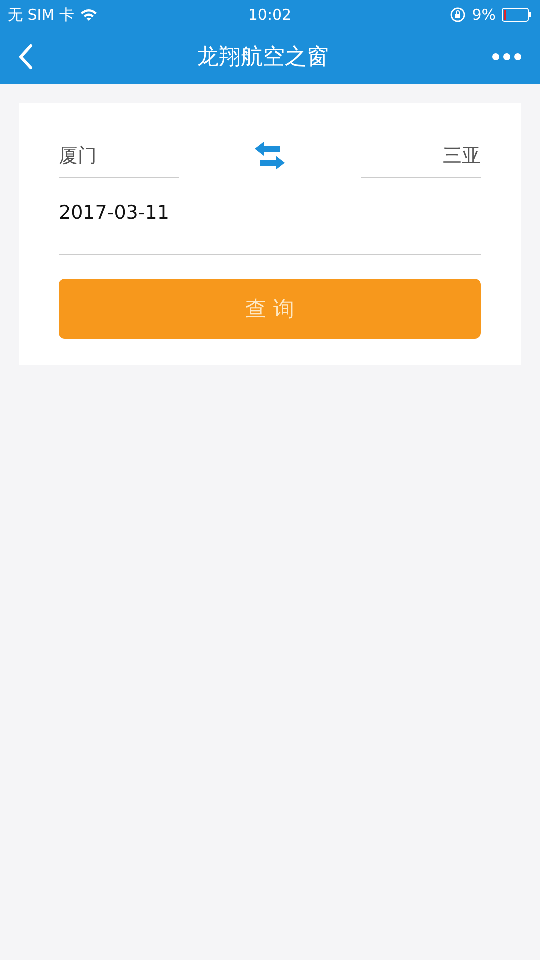 This screenshot has height=960, width=540. I want to click on back-icon, so click(26, 57).